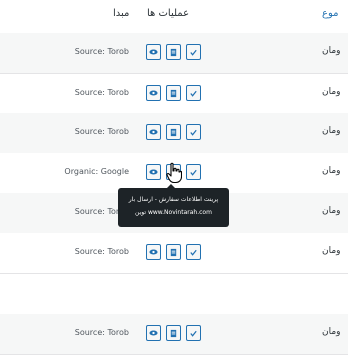 This screenshot has height=355, width=348. Describe the element at coordinates (121, 13) in the screenshot. I see `header-source: مبدا` at that location.